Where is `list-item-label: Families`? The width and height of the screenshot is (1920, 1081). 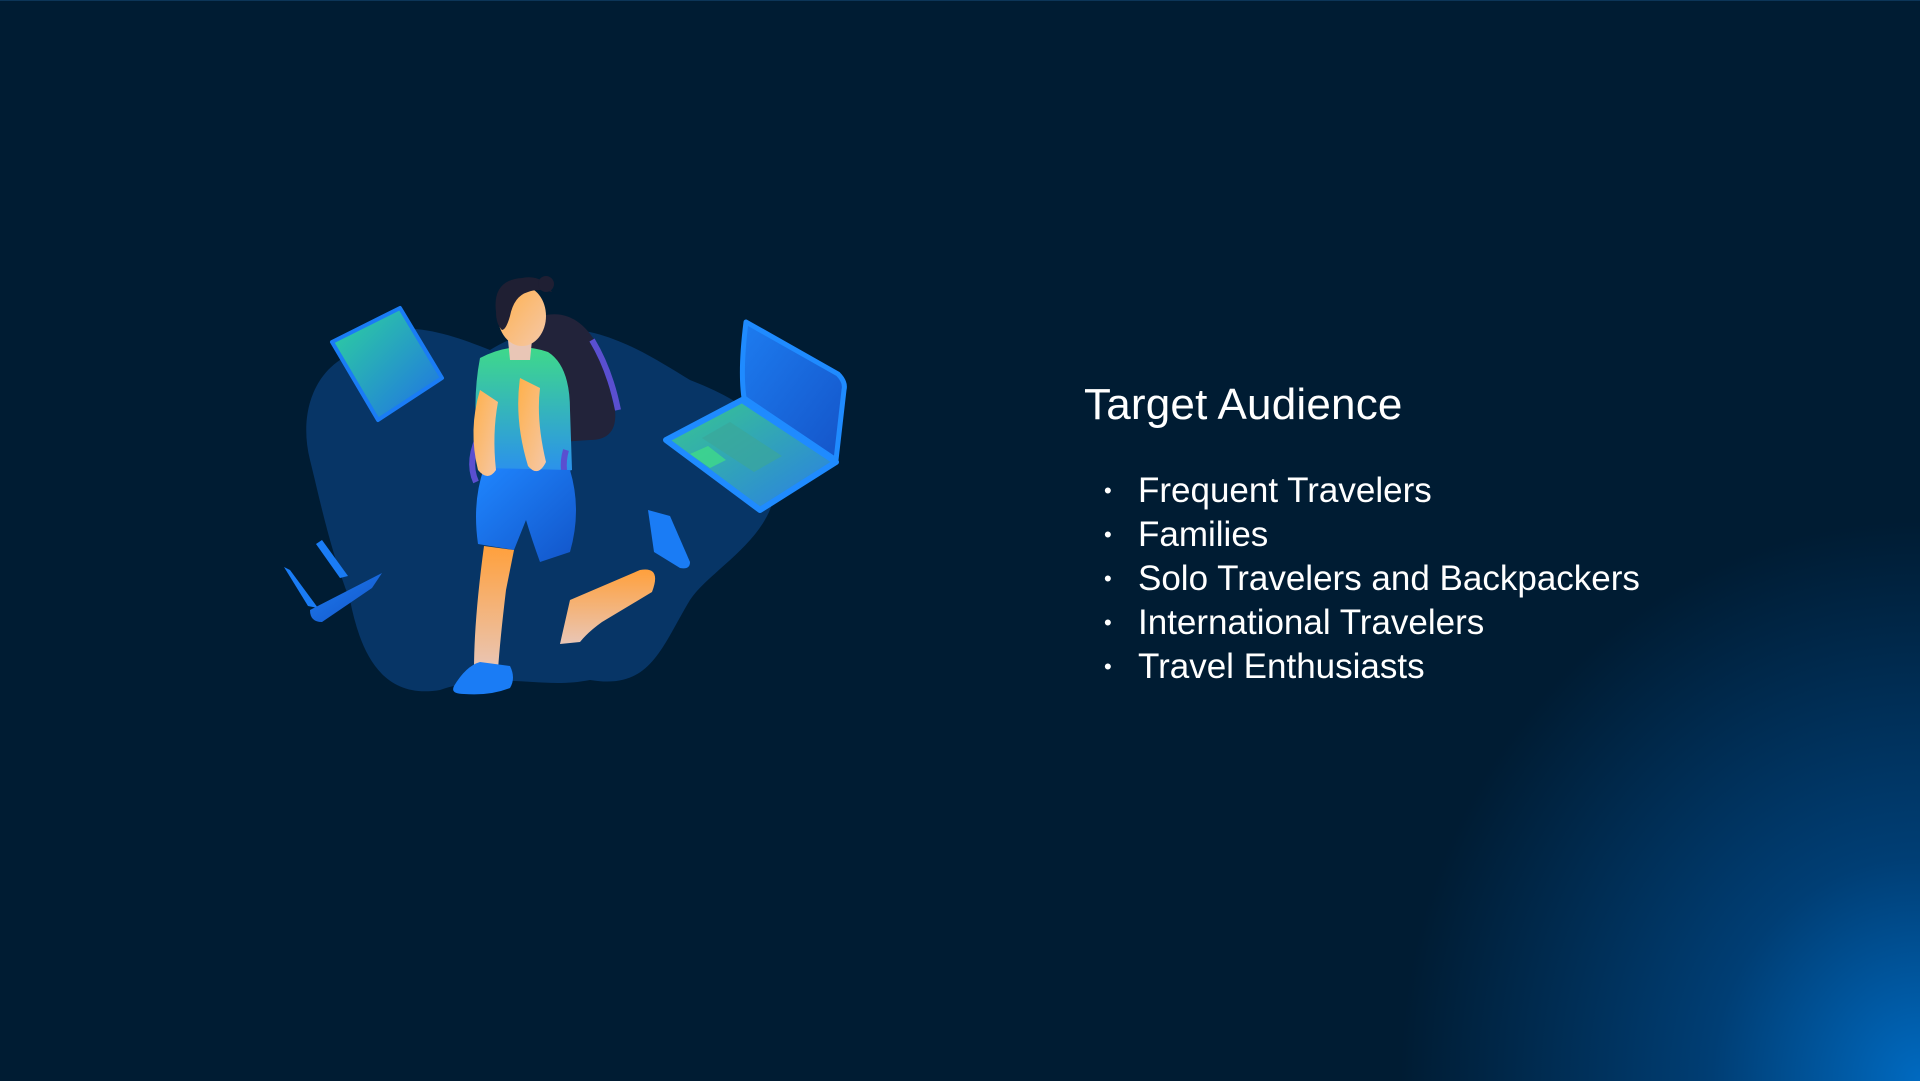 list-item-label: Families is located at coordinates (1203, 534).